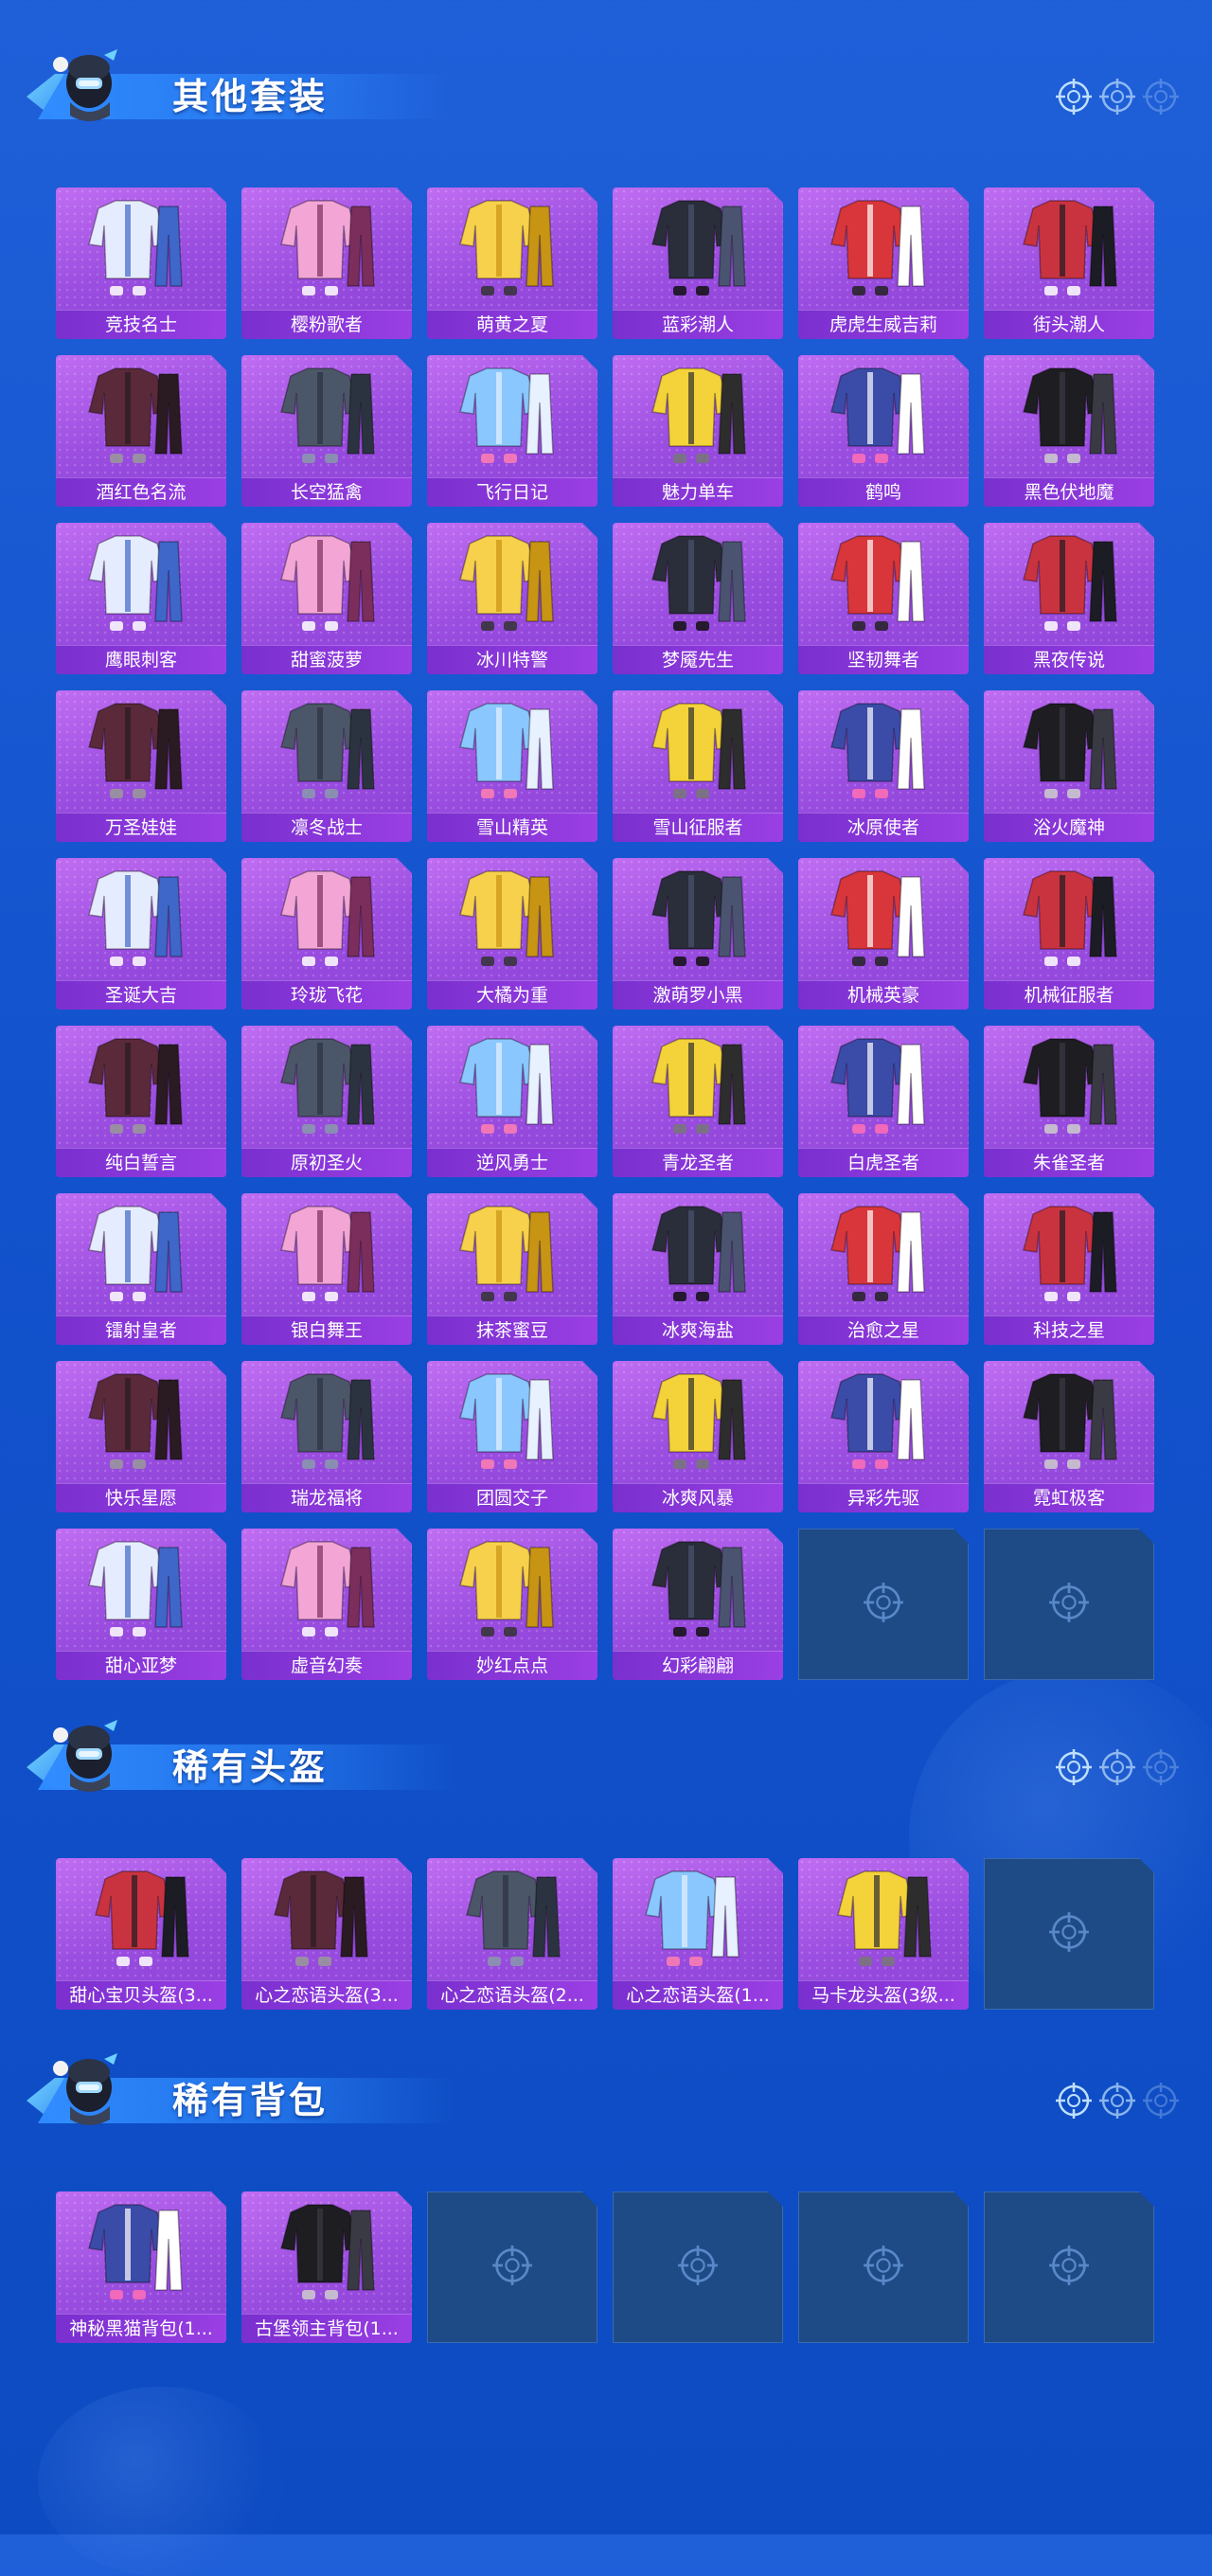  What do you see at coordinates (698, 263) in the screenshot?
I see `item-card: 蓝彩潮人` at bounding box center [698, 263].